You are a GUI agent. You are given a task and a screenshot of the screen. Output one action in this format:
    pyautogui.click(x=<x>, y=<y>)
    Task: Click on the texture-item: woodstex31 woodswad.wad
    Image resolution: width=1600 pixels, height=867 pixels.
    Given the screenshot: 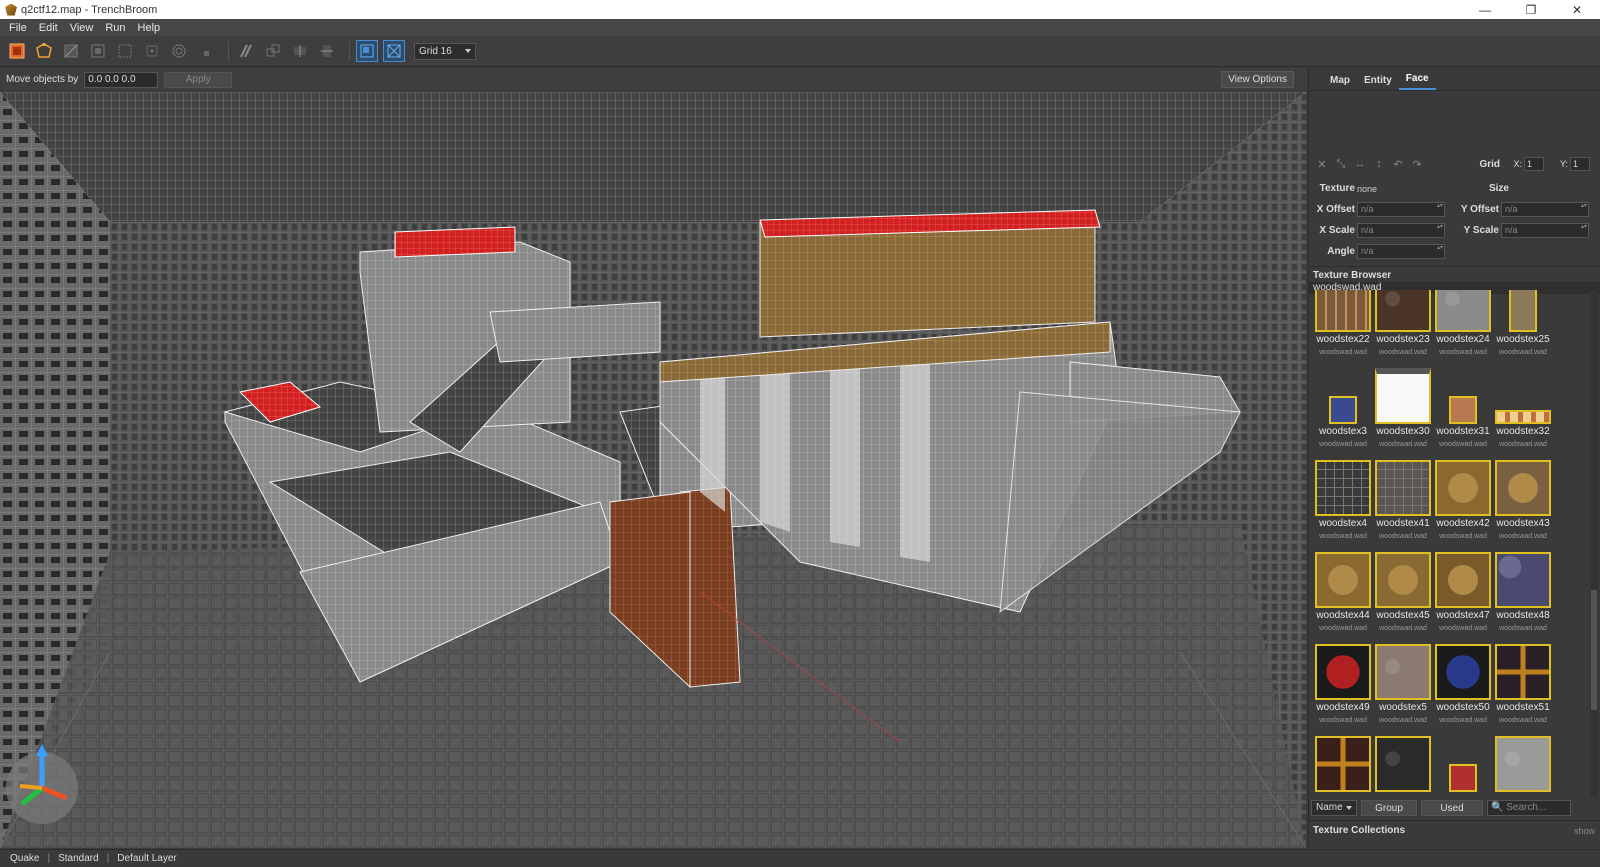 What is the action you would take?
    pyautogui.click(x=1463, y=408)
    